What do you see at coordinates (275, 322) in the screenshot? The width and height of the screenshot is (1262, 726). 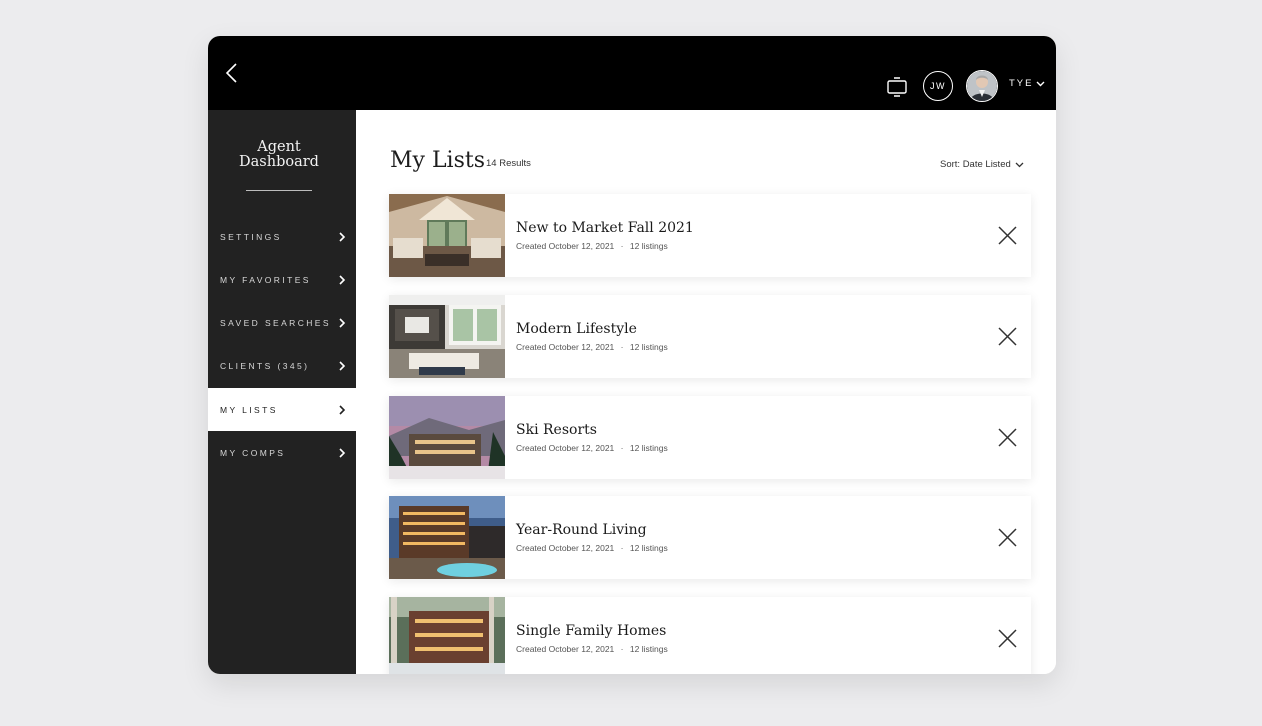 I see `sidebar-item-label: SAVED SEARCHES` at bounding box center [275, 322].